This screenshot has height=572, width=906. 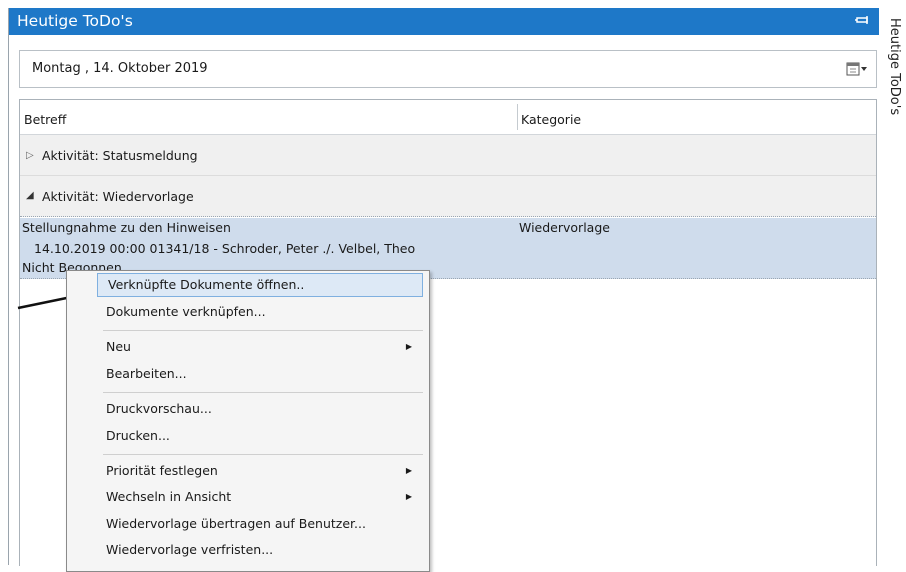 What do you see at coordinates (162, 470) in the screenshot?
I see `menu-item-label: Priorität festlegen` at bounding box center [162, 470].